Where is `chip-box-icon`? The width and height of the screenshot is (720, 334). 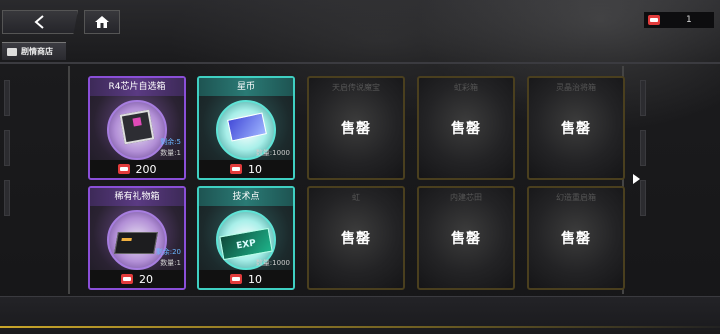 chip-box-icon is located at coordinates (137, 127).